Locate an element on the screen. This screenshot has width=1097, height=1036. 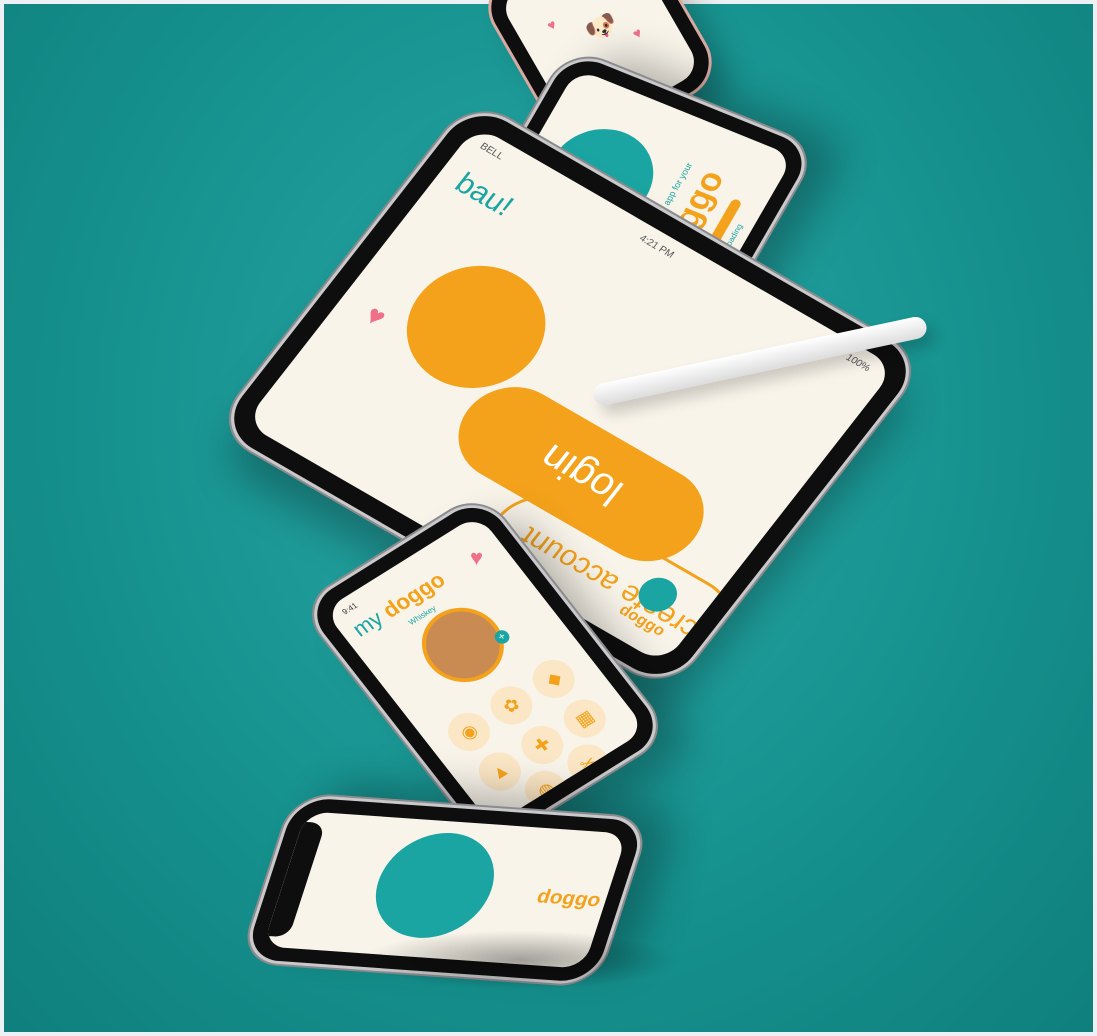
corgi-icon: 🐶 is located at coordinates (601, 27).